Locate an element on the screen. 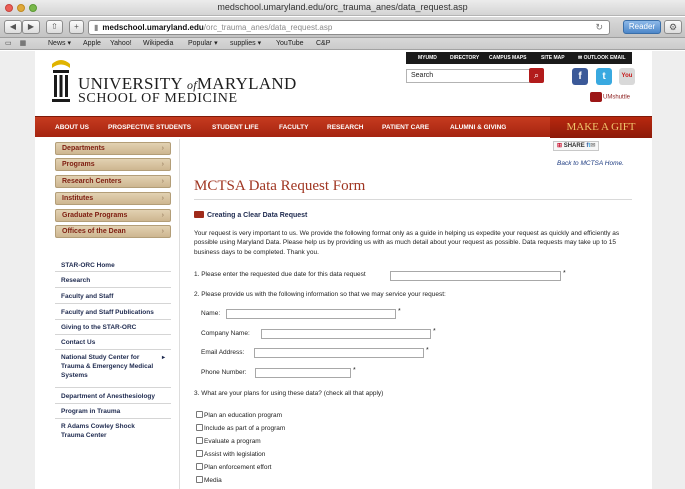 This screenshot has height=489, width=685. sidebar-link-line: R Adams Cowley Shock is located at coordinates (98, 426).